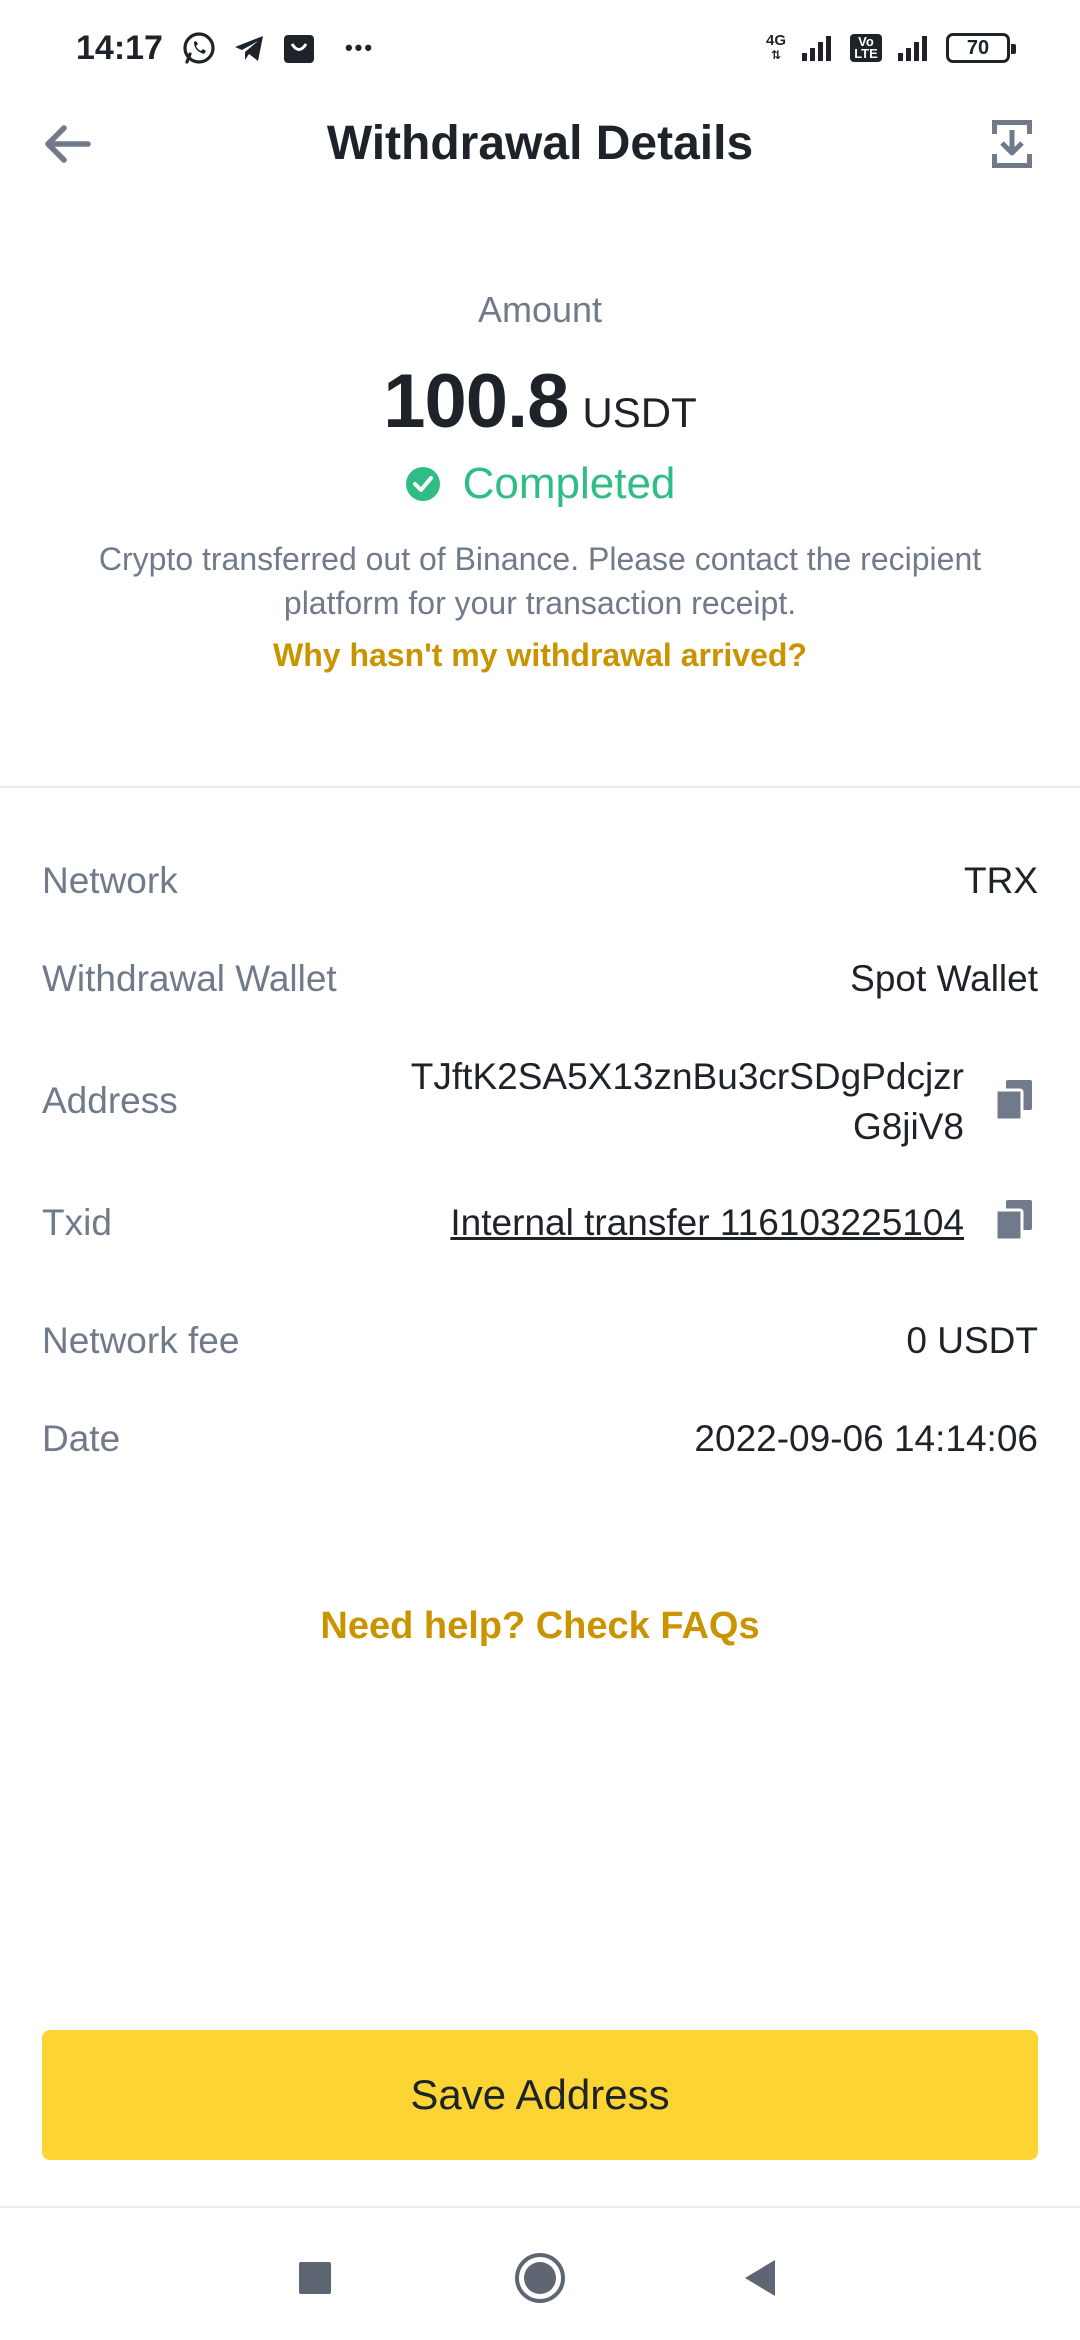 The width and height of the screenshot is (1080, 2340). I want to click on back-button, so click(66, 144).